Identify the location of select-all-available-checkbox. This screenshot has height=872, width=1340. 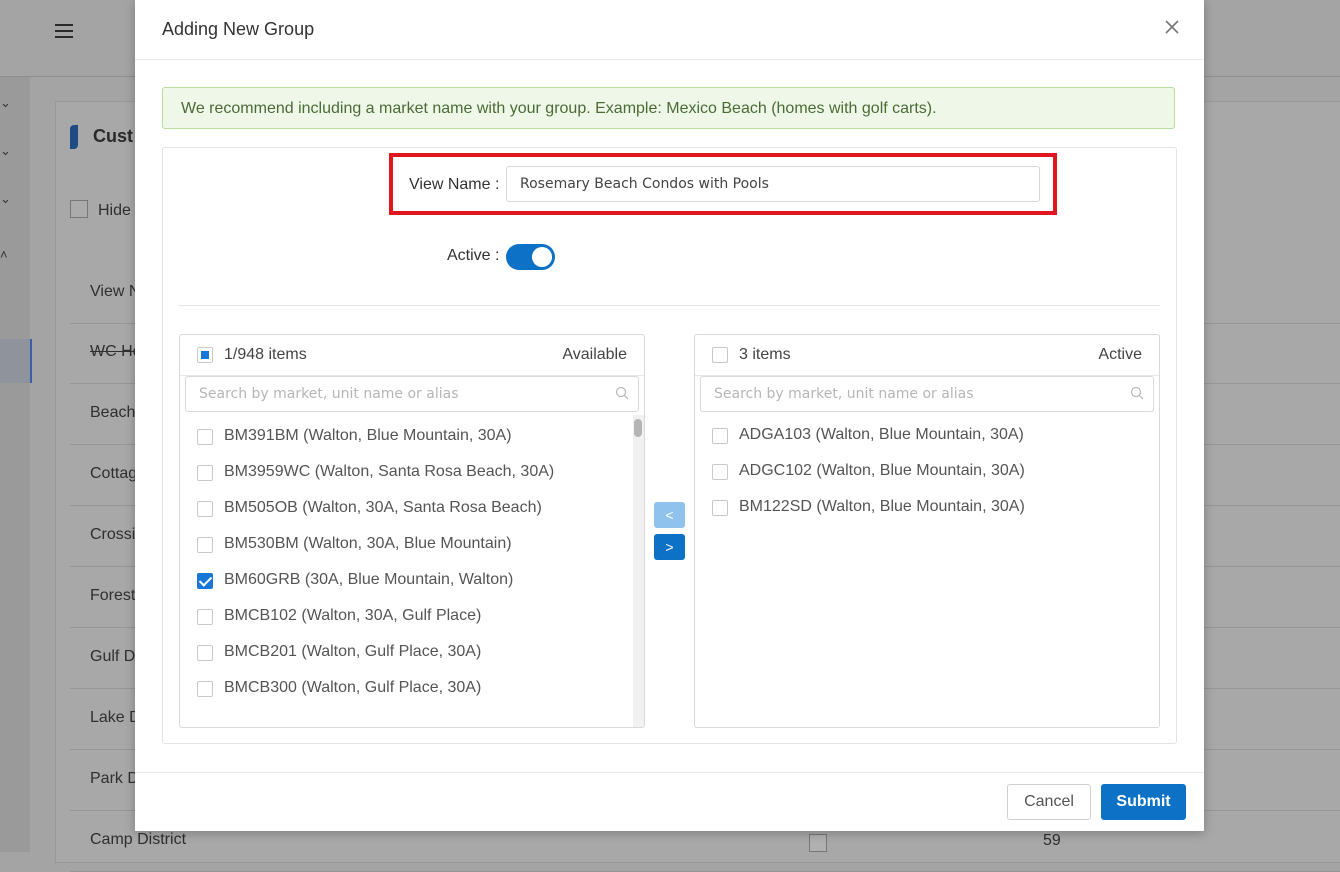
(205, 355).